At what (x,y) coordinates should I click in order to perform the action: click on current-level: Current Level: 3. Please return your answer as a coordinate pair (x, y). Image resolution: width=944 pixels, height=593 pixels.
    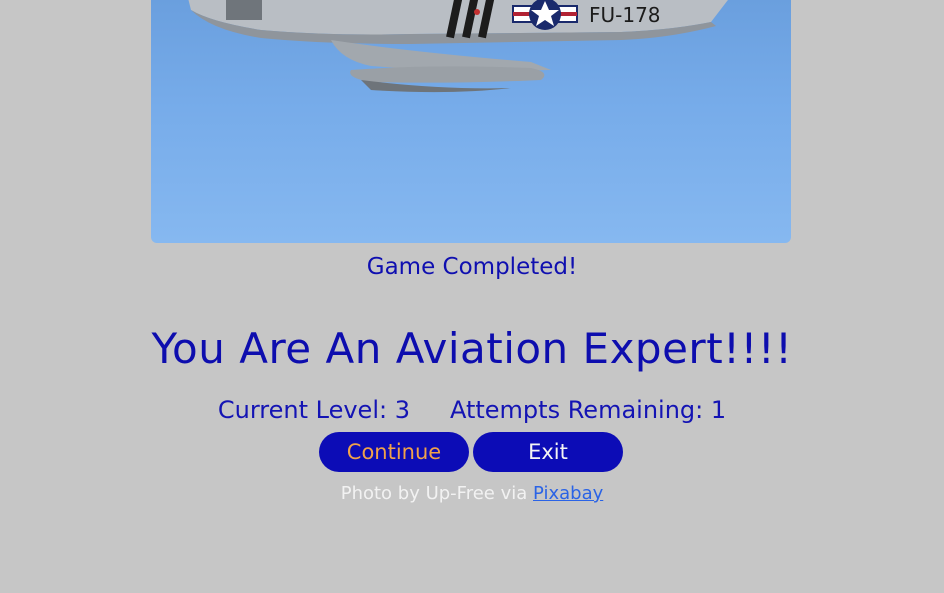
    Looking at the image, I should click on (313, 410).